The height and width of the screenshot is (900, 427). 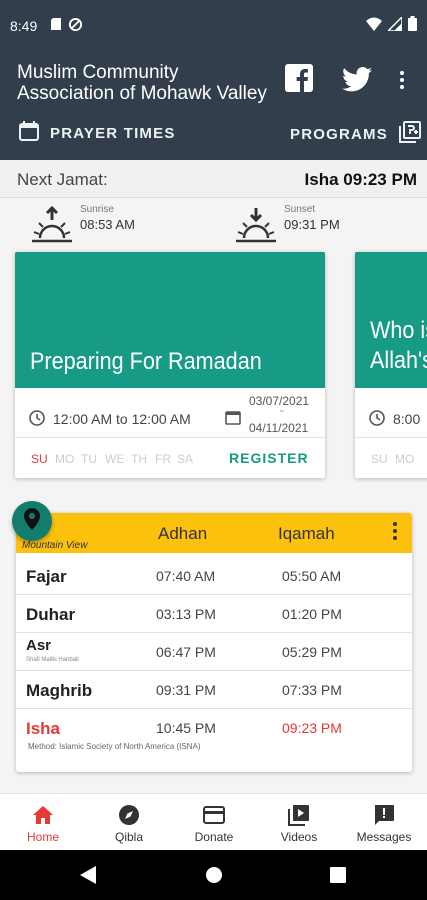 What do you see at coordinates (338, 877) in the screenshot?
I see `recents-icon` at bounding box center [338, 877].